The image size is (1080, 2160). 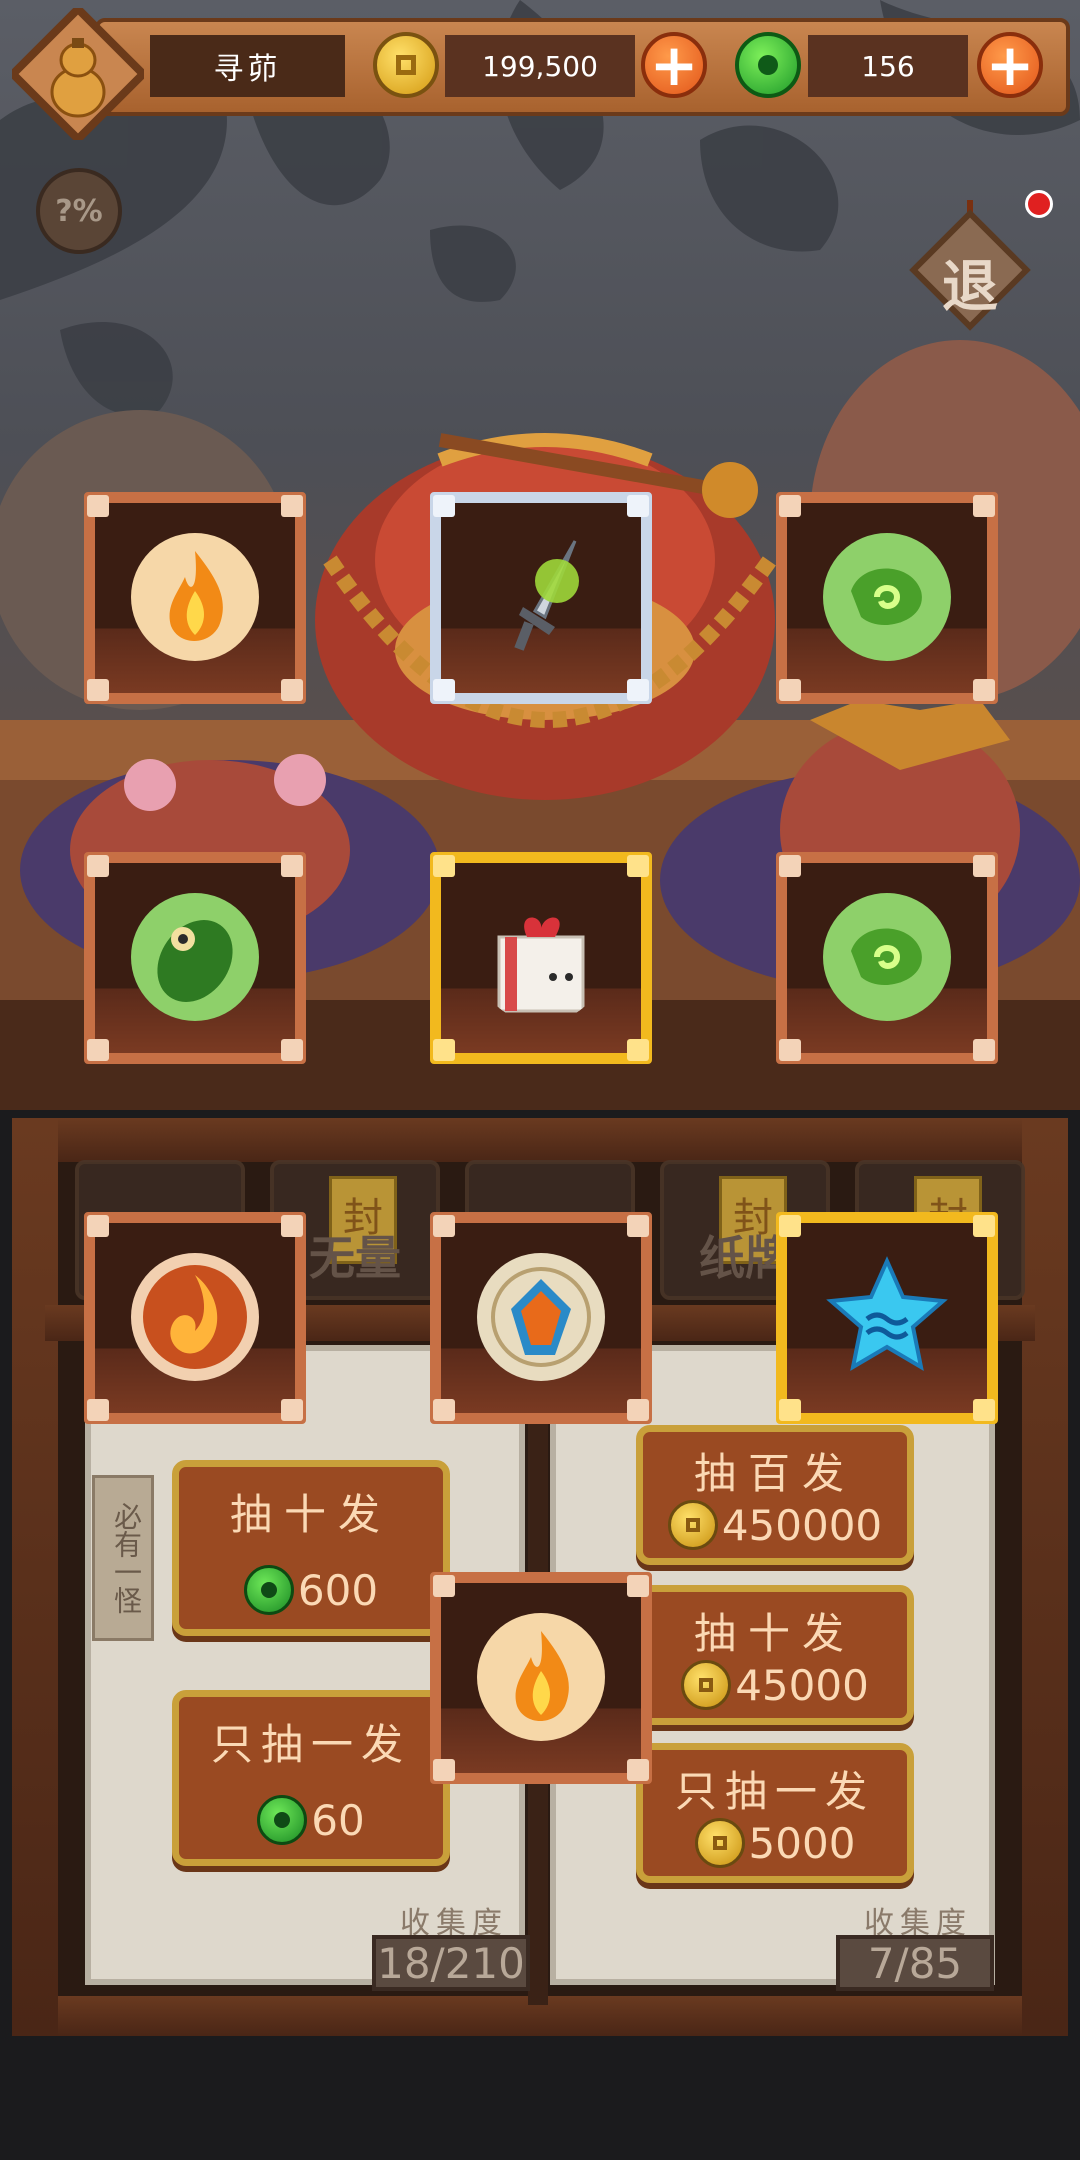 I want to click on gift-box-icon, so click(x=541, y=965).